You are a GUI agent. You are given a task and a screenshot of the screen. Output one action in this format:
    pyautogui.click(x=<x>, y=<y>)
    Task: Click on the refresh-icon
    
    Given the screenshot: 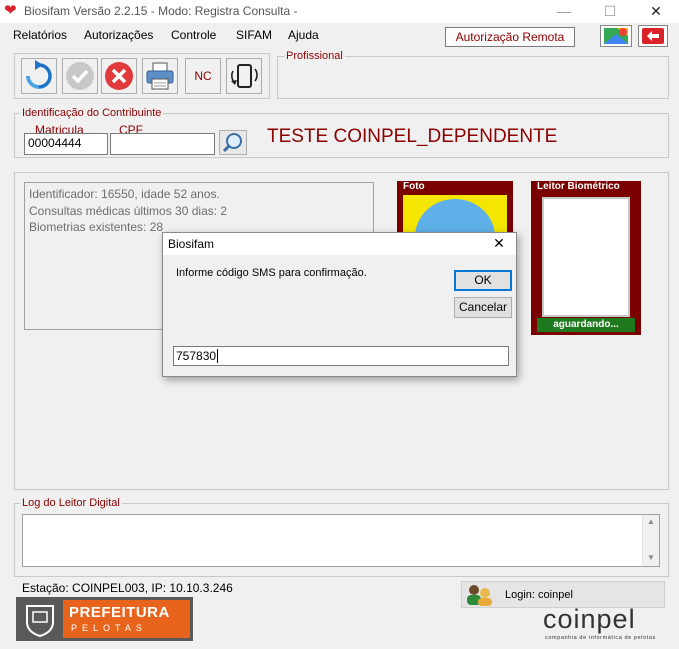 What is the action you would take?
    pyautogui.click(x=39, y=74)
    